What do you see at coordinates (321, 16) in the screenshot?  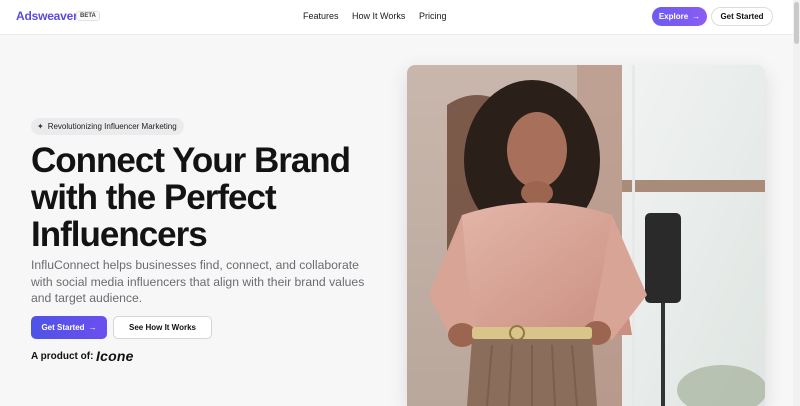 I see `nav-link-features: Features` at bounding box center [321, 16].